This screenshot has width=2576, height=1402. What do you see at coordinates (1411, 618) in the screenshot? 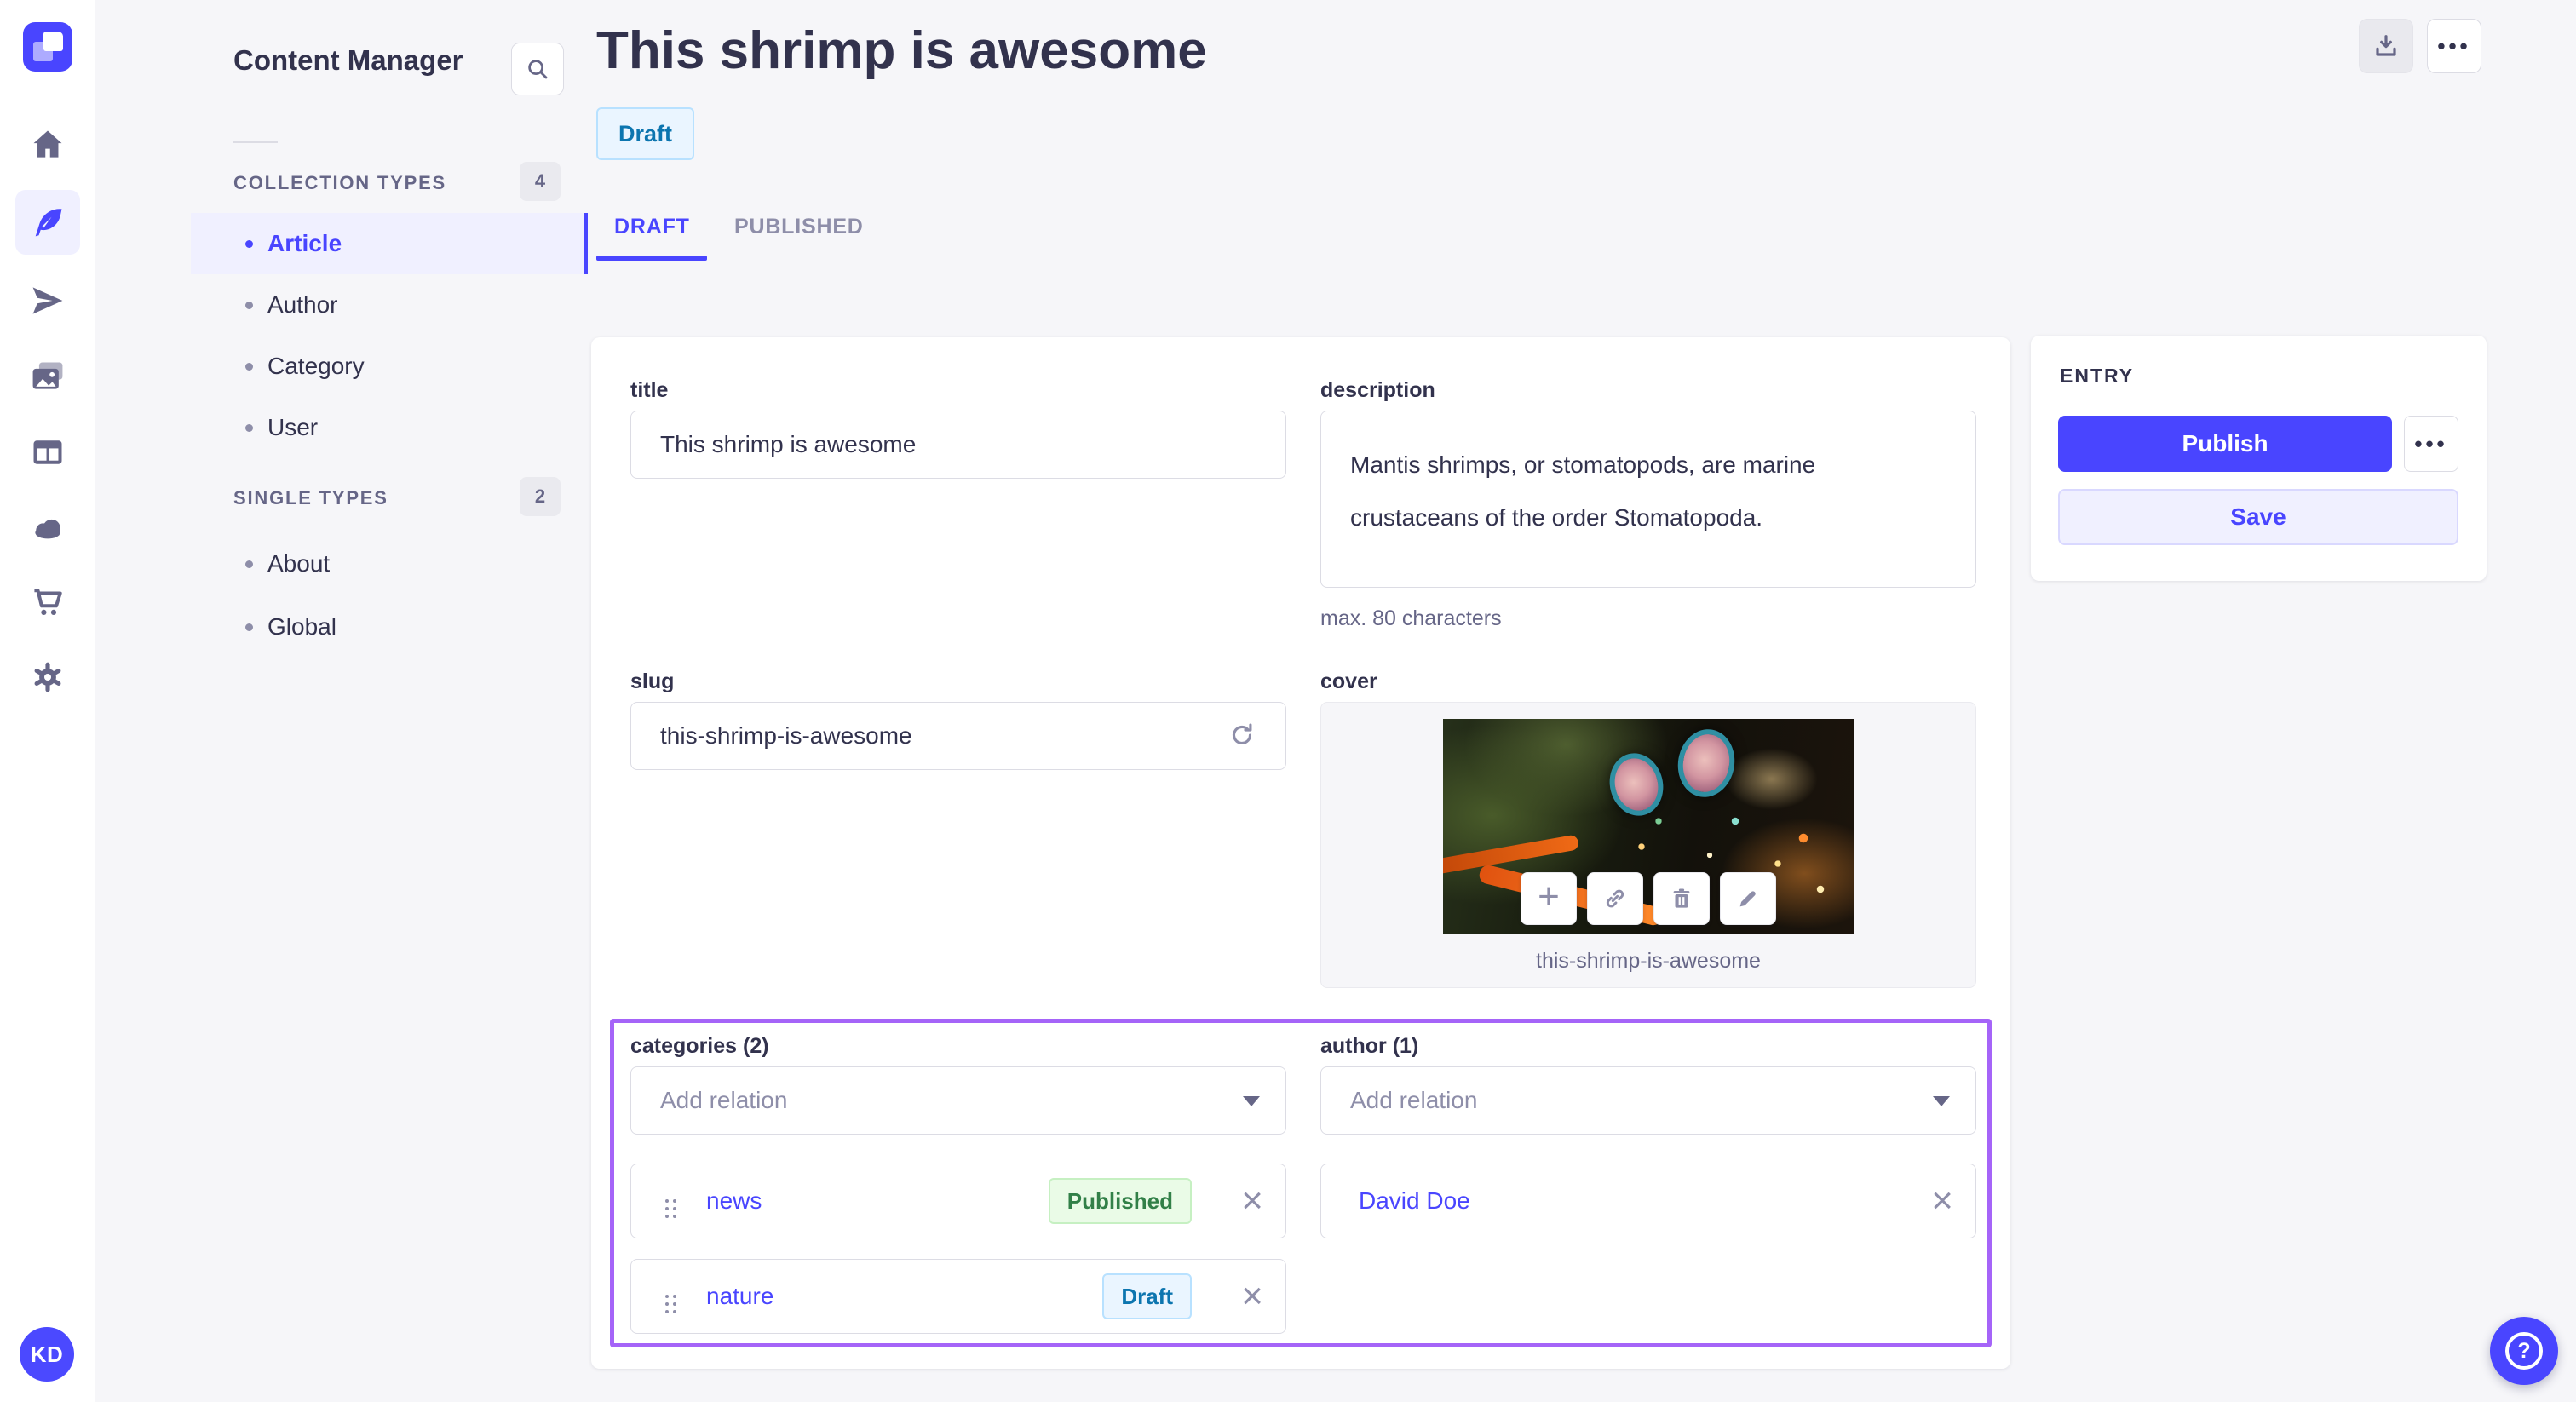
I see `description-helper-text: max. 80 characters` at bounding box center [1411, 618].